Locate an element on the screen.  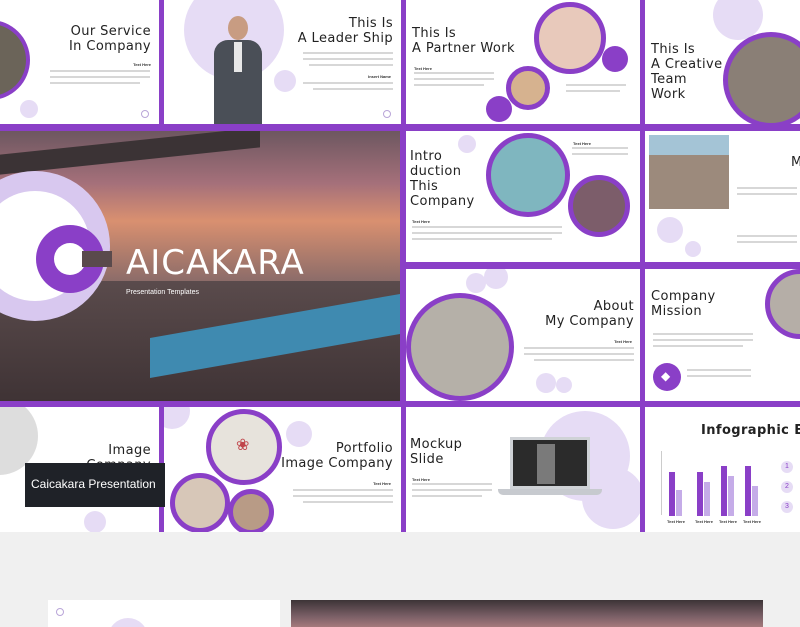
slide-title: Company Mission is located at coordinates (683, 304).